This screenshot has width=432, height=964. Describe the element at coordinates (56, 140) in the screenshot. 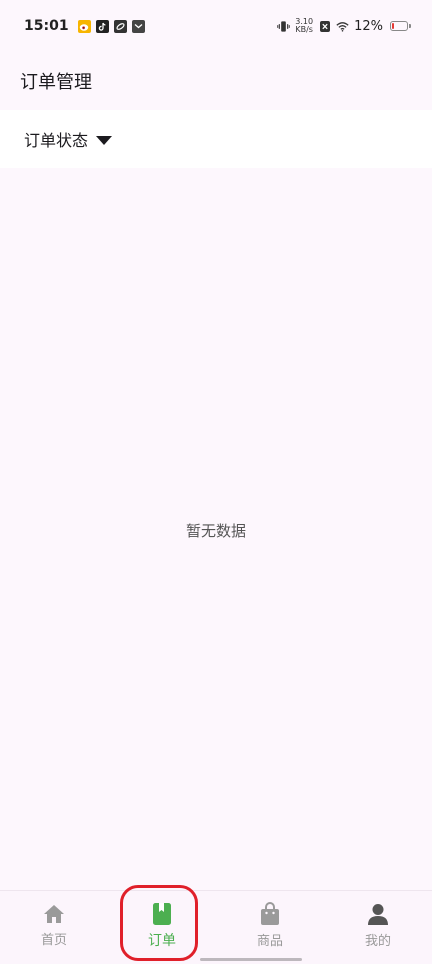

I see `order-status-filter-label: 订单状态` at that location.